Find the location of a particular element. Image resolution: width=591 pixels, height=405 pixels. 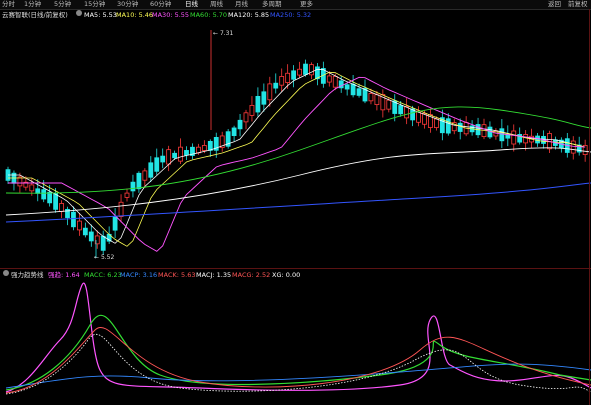

macc-label: MACC: 6.23 is located at coordinates (103, 275).